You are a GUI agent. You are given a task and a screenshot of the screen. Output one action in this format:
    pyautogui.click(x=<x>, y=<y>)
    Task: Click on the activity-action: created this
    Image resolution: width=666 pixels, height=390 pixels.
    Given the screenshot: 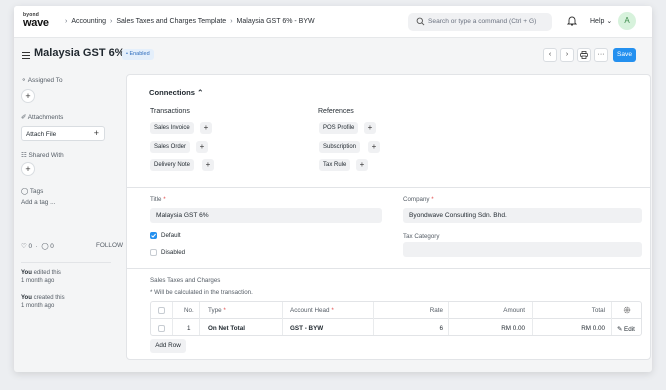 What is the action you would take?
    pyautogui.click(x=49, y=298)
    